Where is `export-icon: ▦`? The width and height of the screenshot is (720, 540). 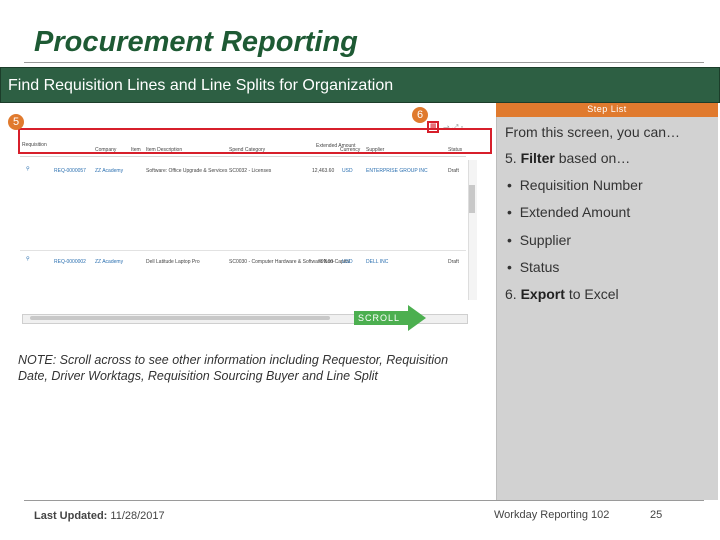
export-icon: ▦ is located at coordinates (433, 126).